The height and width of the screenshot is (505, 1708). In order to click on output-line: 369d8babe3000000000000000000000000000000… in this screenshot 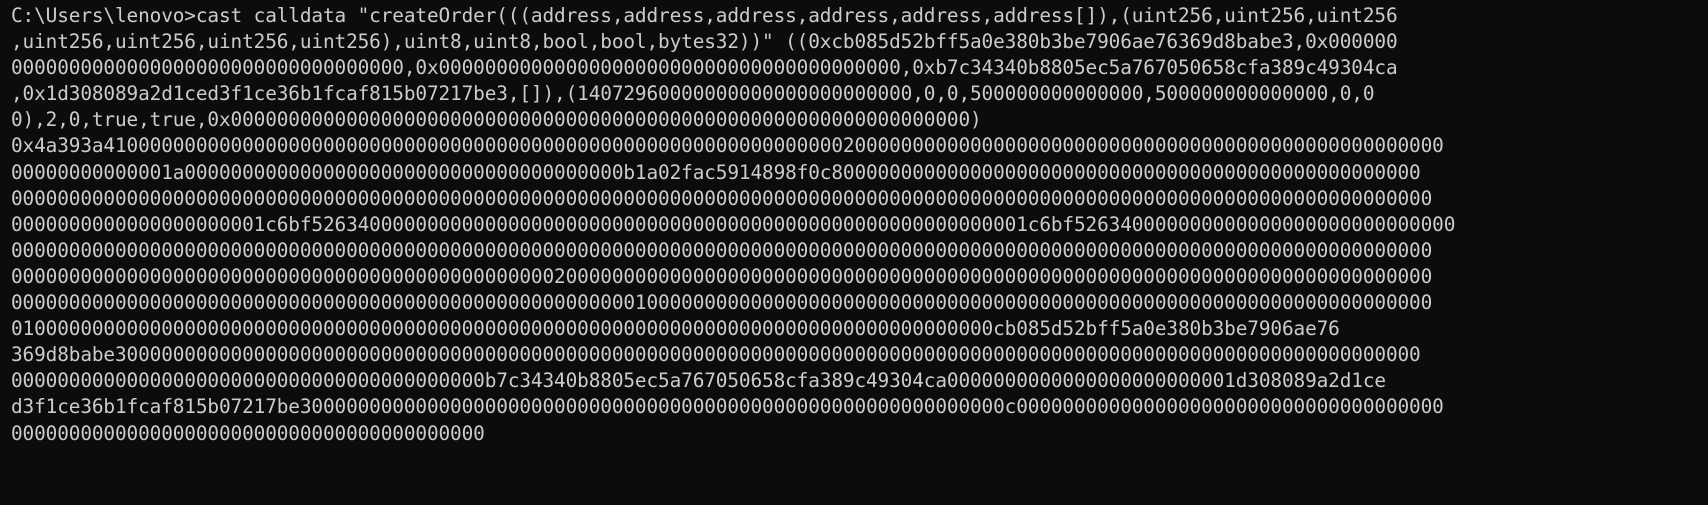, I will do `click(716, 355)`.